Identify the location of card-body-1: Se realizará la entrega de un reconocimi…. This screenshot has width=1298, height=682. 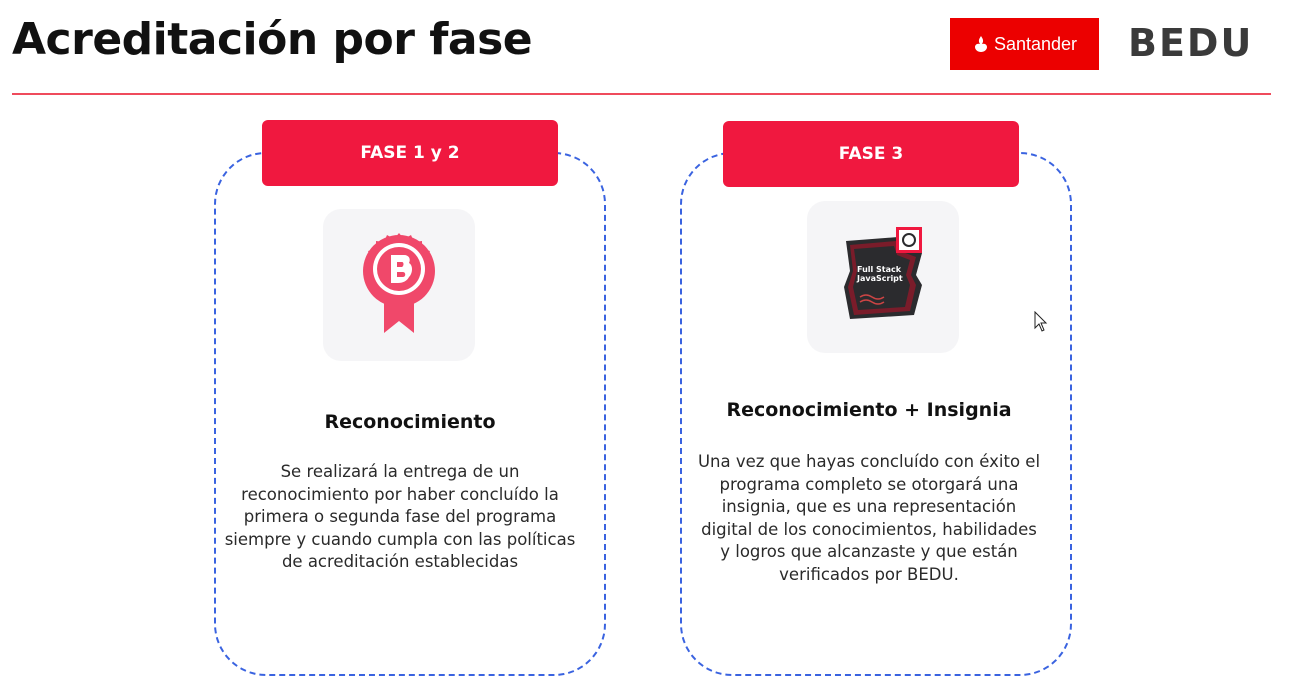
(400, 516).